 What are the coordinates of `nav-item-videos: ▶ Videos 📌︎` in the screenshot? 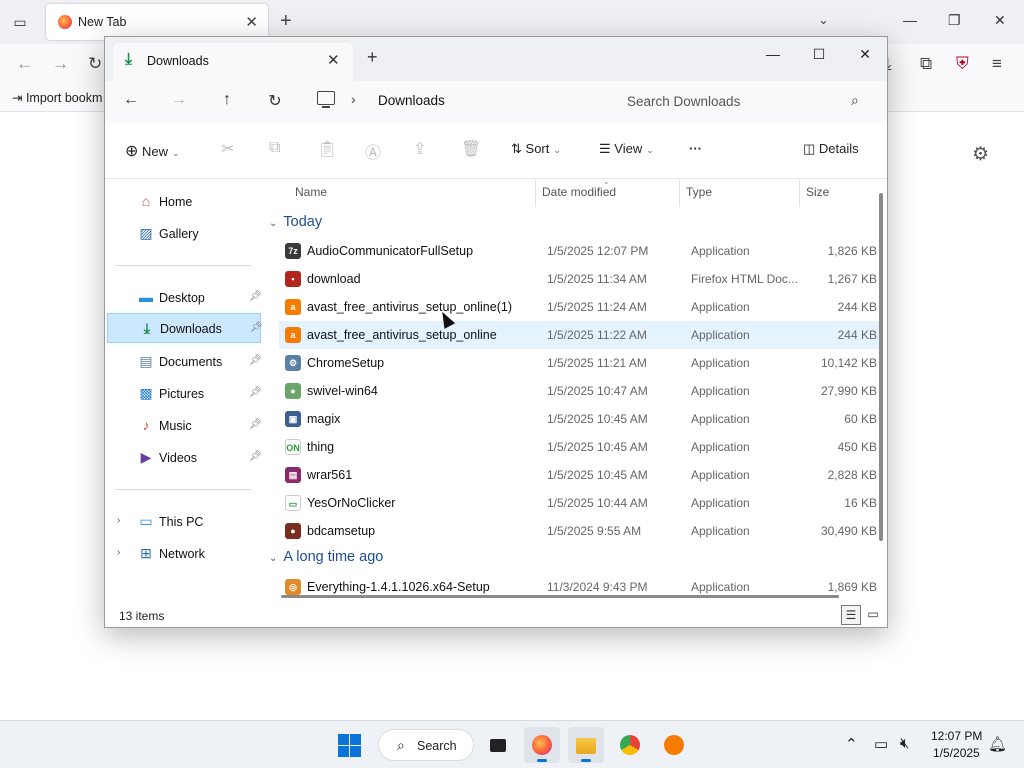 It's located at (184, 458).